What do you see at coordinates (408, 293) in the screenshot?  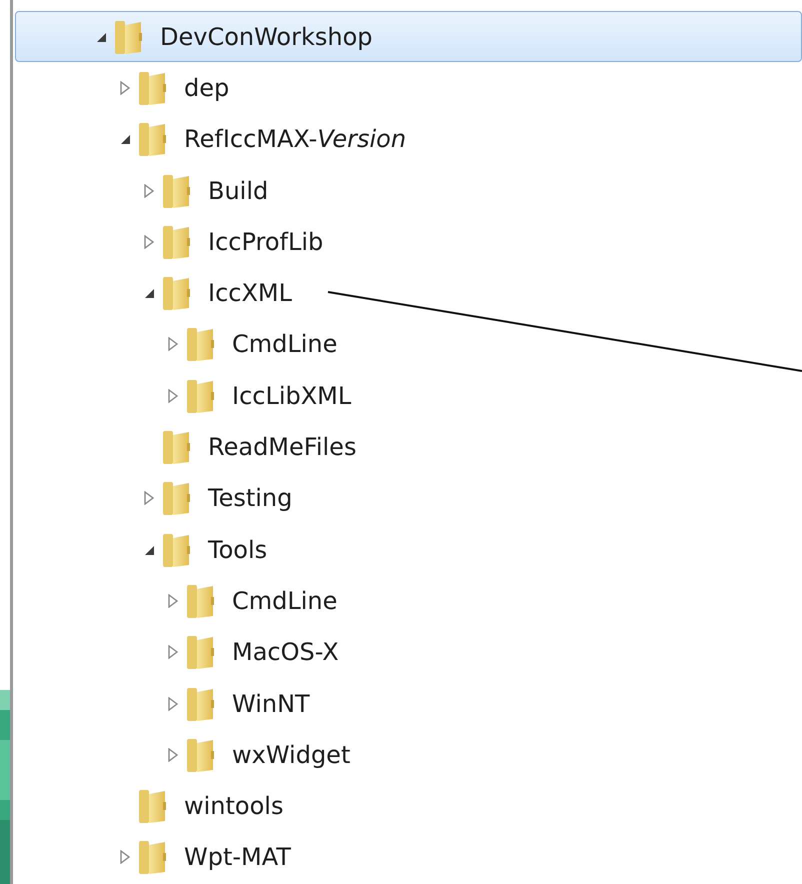 I see `tree-item: IccXML` at bounding box center [408, 293].